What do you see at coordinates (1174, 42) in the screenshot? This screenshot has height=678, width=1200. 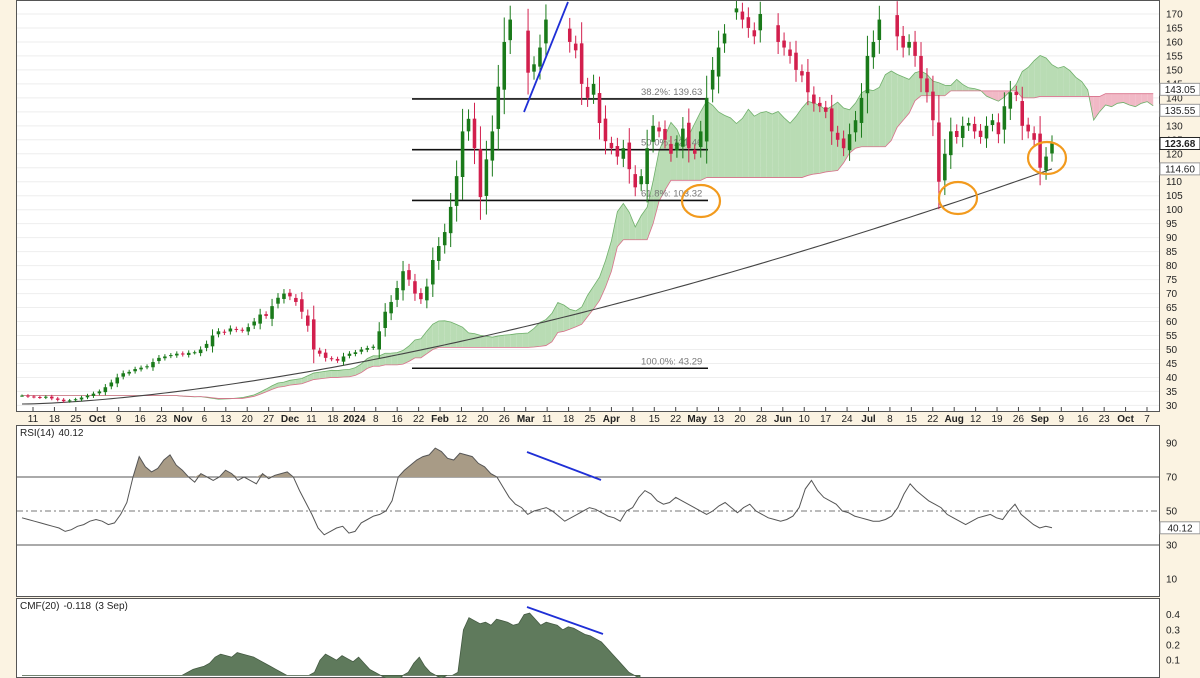 I see `price-y-tick: 160` at bounding box center [1174, 42].